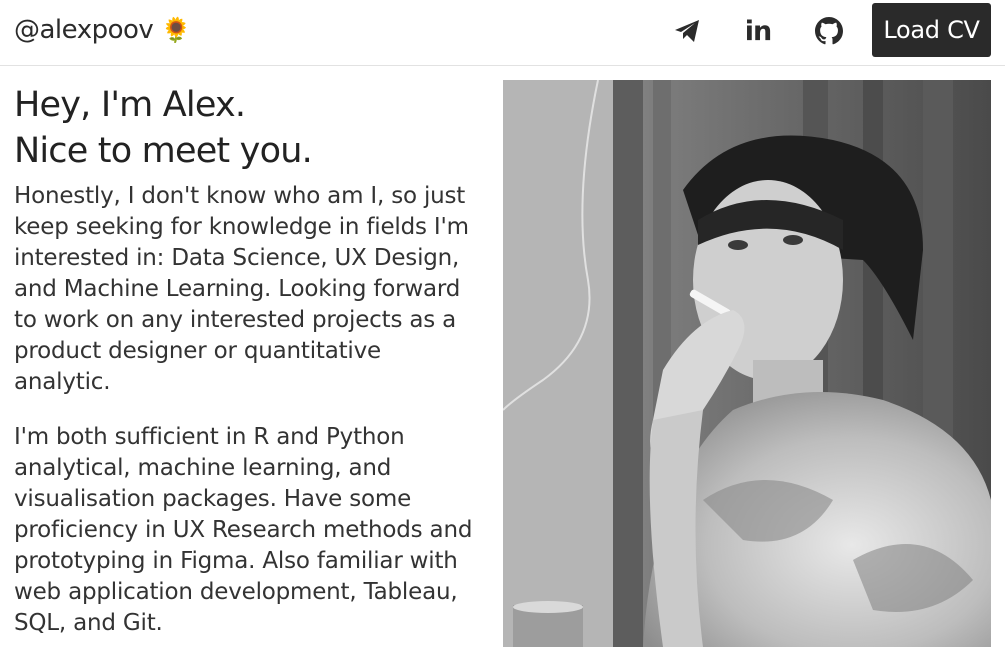  Describe the element at coordinates (84, 30) in the screenshot. I see `brand-name: @alexpoov` at that location.